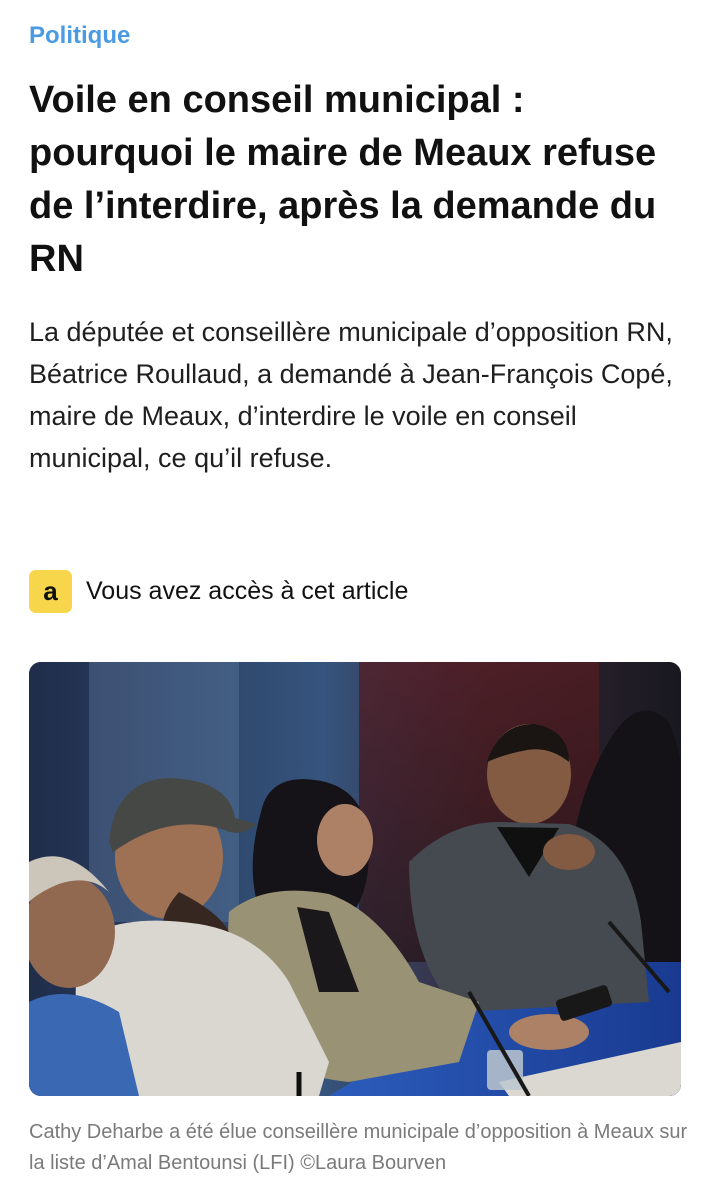 This screenshot has width=709, height=1199. Describe the element at coordinates (50, 591) in the screenshot. I see `access-badge-icon: a` at that location.